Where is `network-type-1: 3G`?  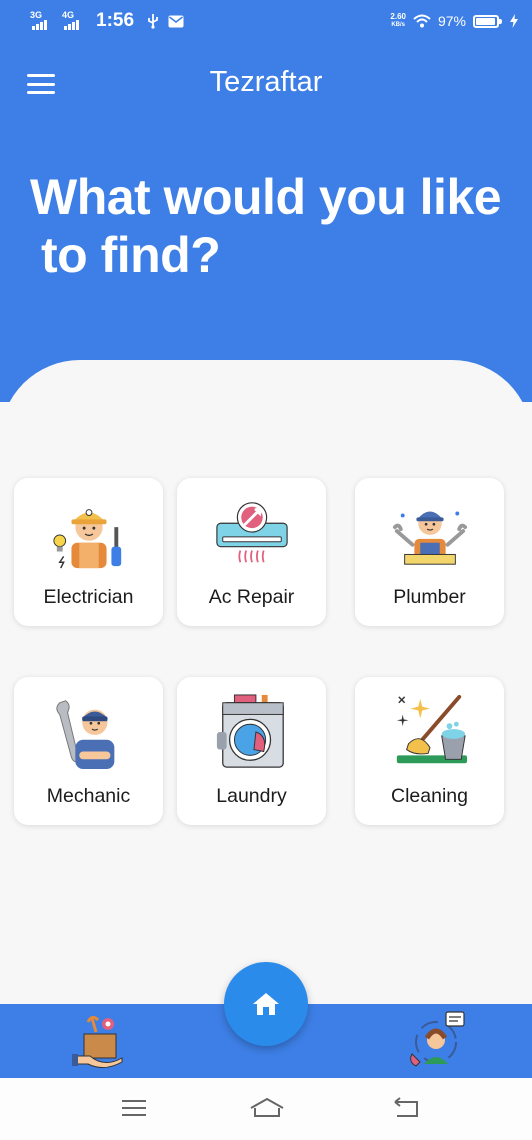
network-type-1: 3G is located at coordinates (36, 15).